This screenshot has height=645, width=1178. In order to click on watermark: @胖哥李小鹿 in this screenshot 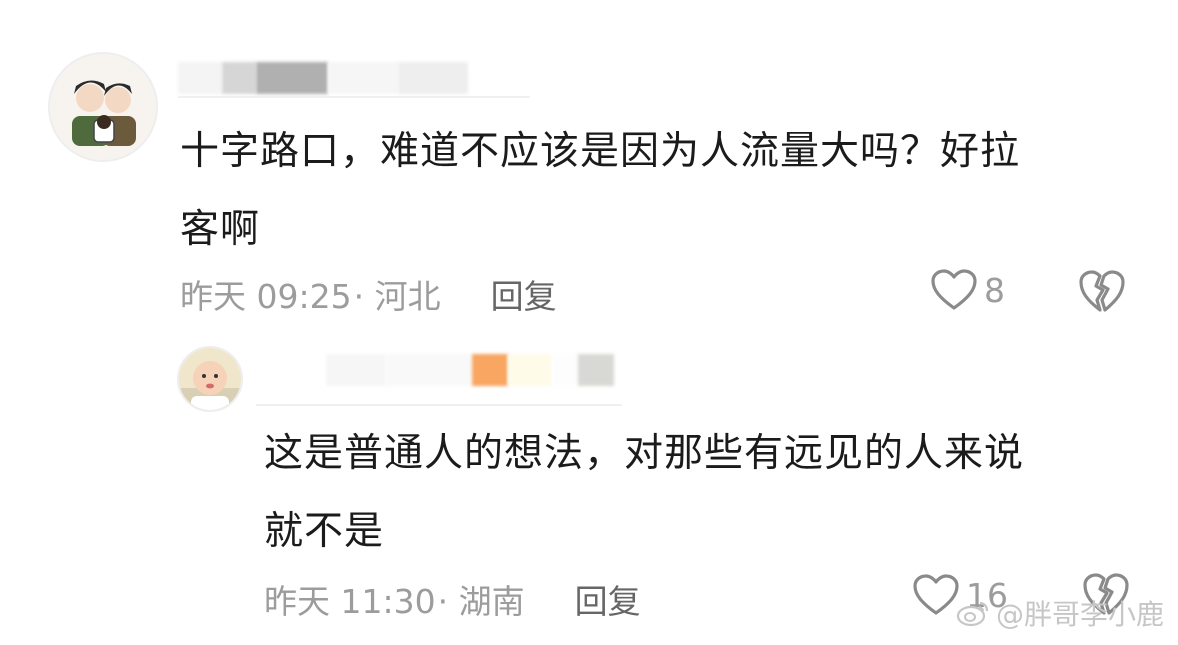, I will do `click(1060, 613)`.